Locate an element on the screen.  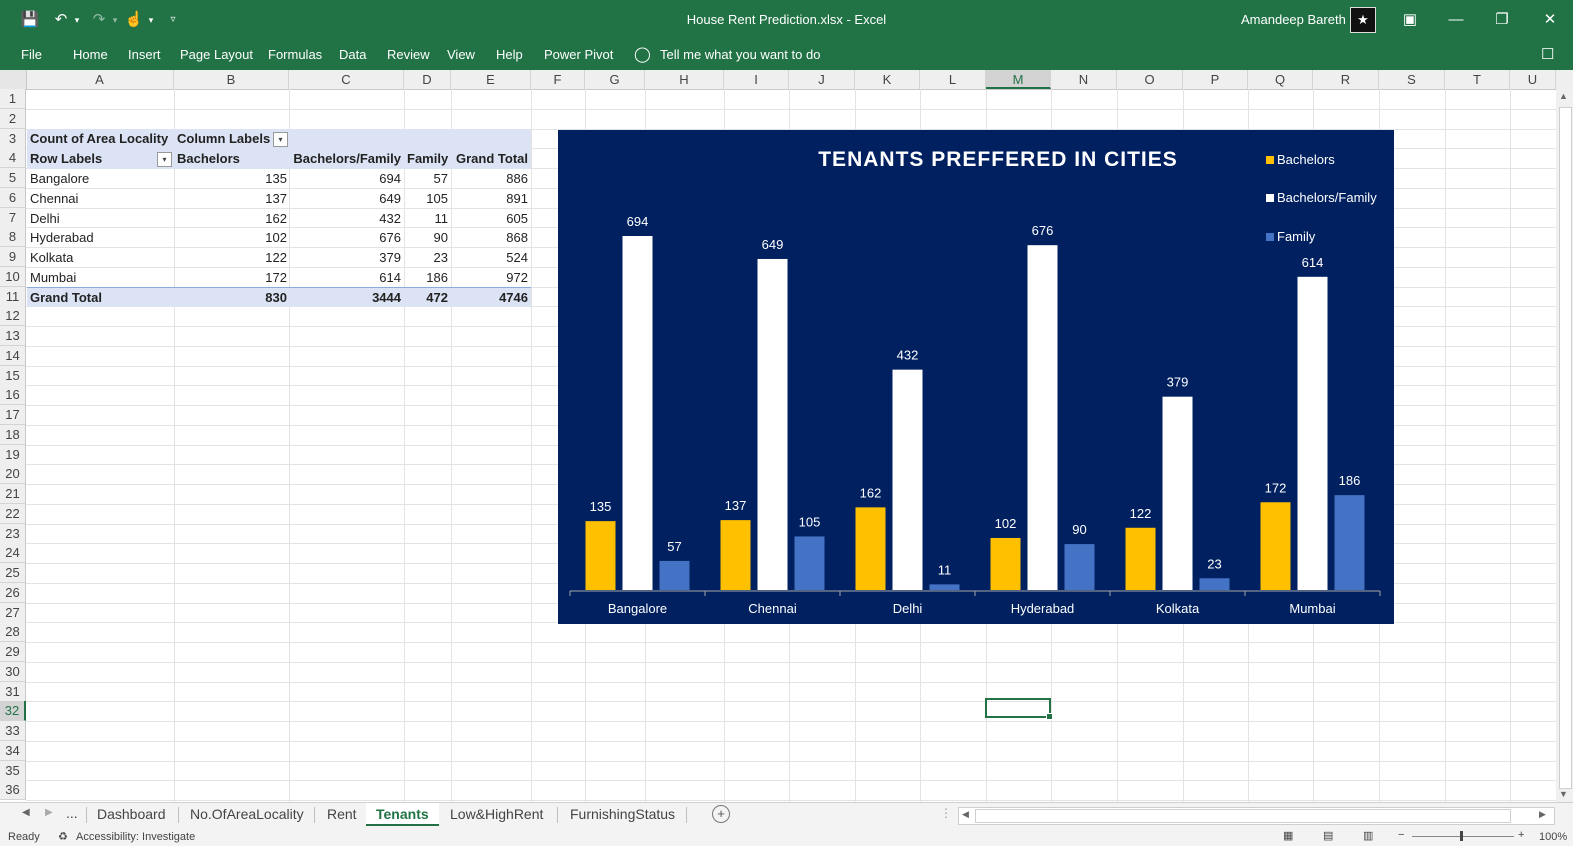
pivot-value-cell: 432 is located at coordinates (347, 219).